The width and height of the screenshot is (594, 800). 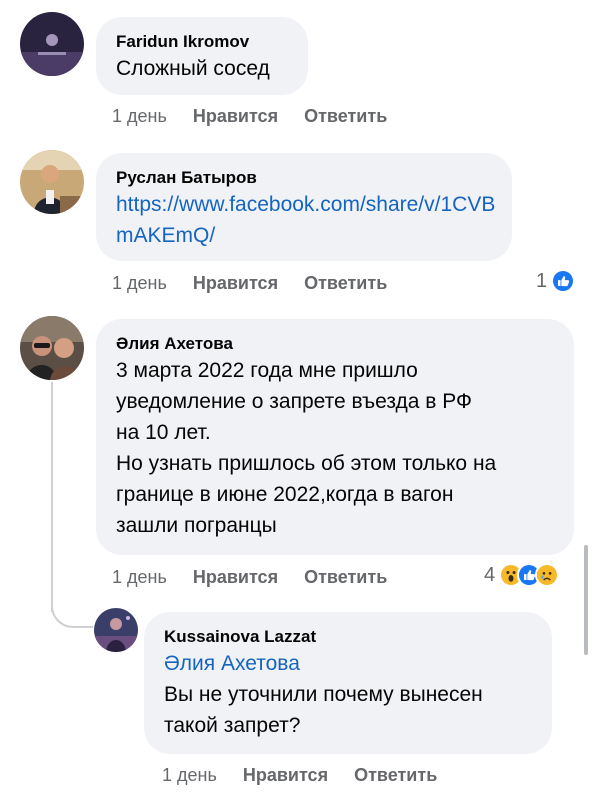 I want to click on reply-time: 1 день, so click(x=189, y=775).